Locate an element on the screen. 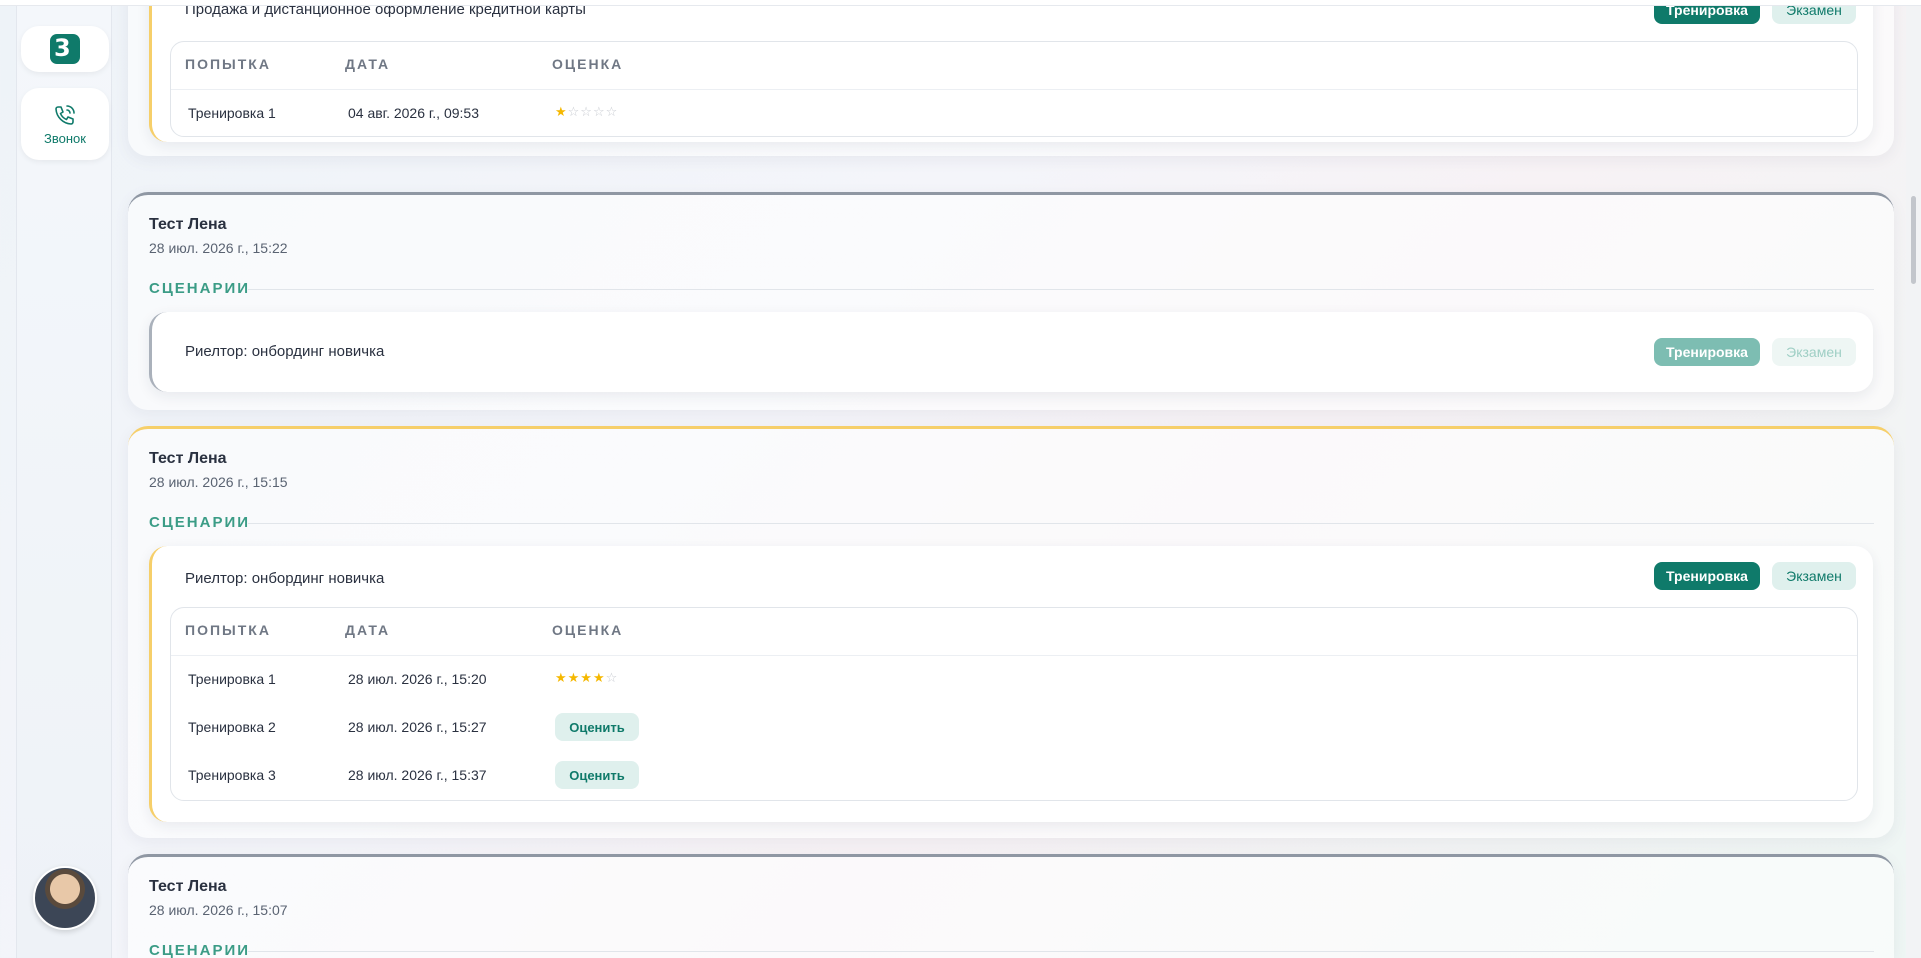 Image resolution: width=1921 pixels, height=958 pixels. attempt-name: Тренировка 3 is located at coordinates (232, 775).